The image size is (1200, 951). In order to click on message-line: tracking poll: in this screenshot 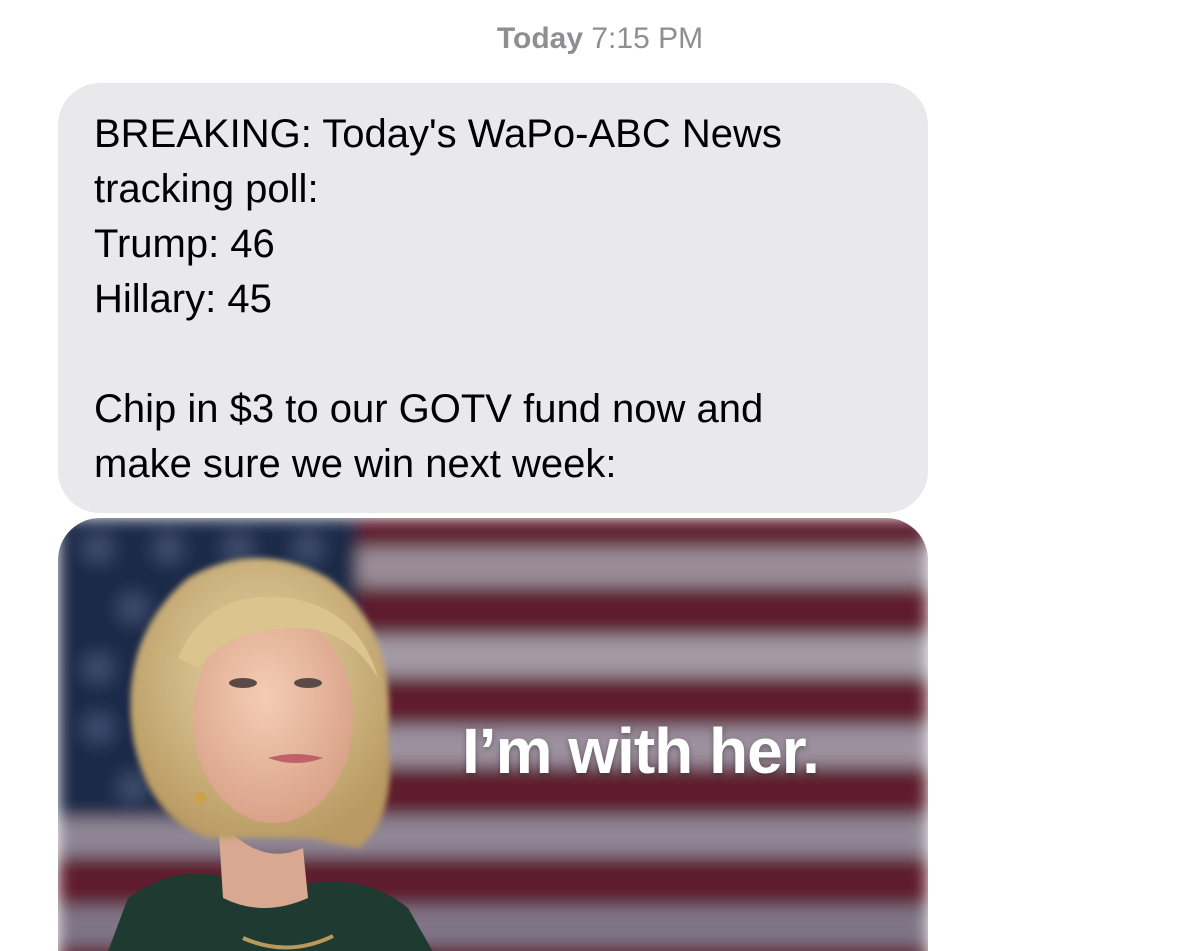, I will do `click(206, 189)`.